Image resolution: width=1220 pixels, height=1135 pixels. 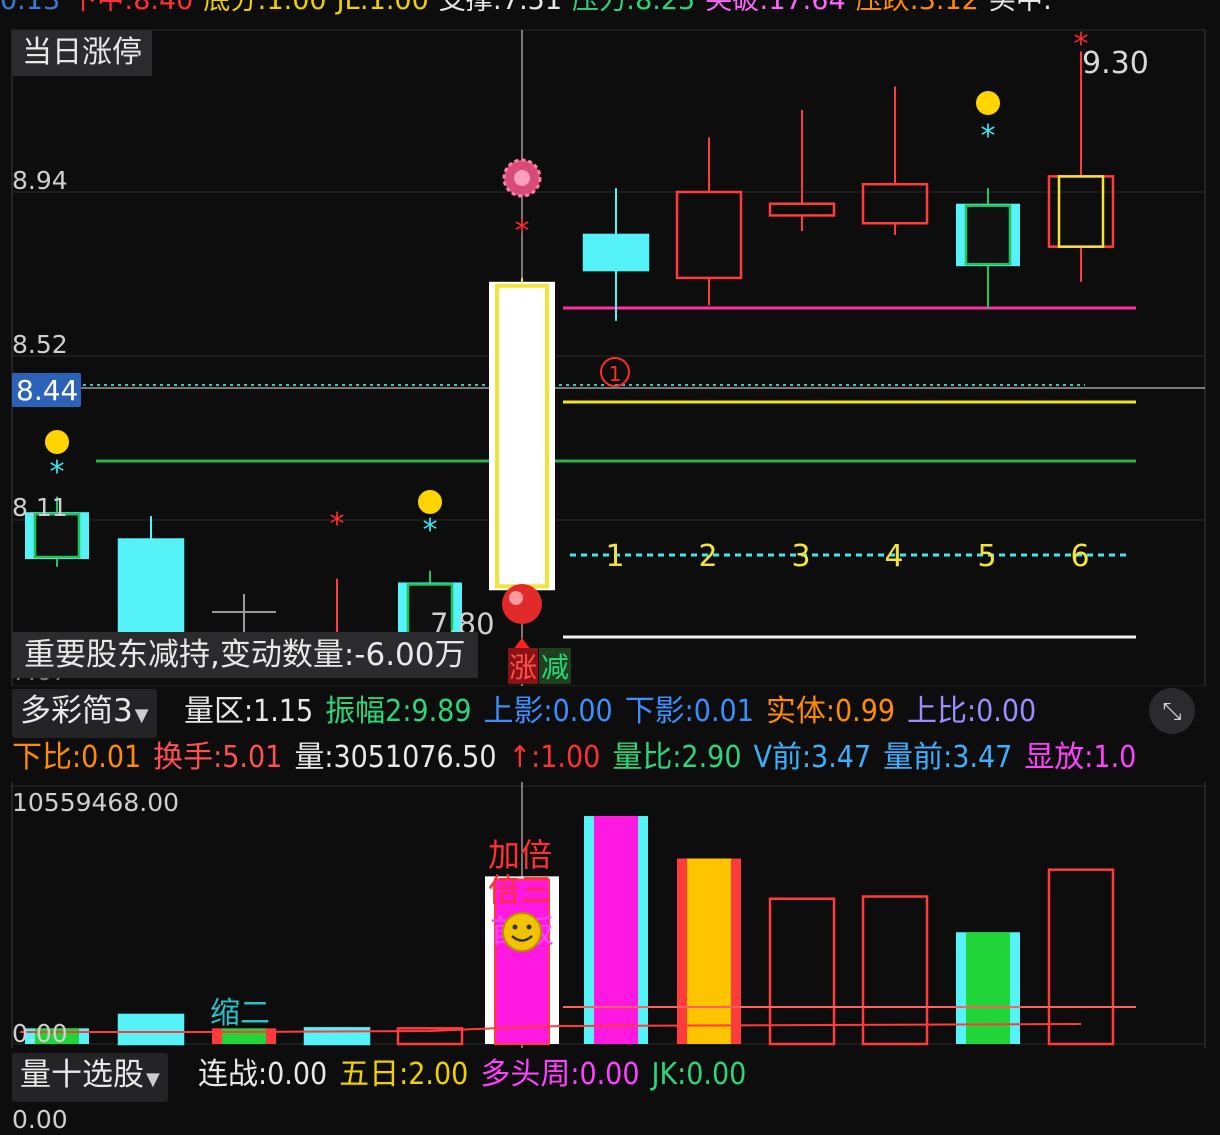 What do you see at coordinates (812, 757) in the screenshot?
I see `indicator-value: V前:3.47` at bounding box center [812, 757].